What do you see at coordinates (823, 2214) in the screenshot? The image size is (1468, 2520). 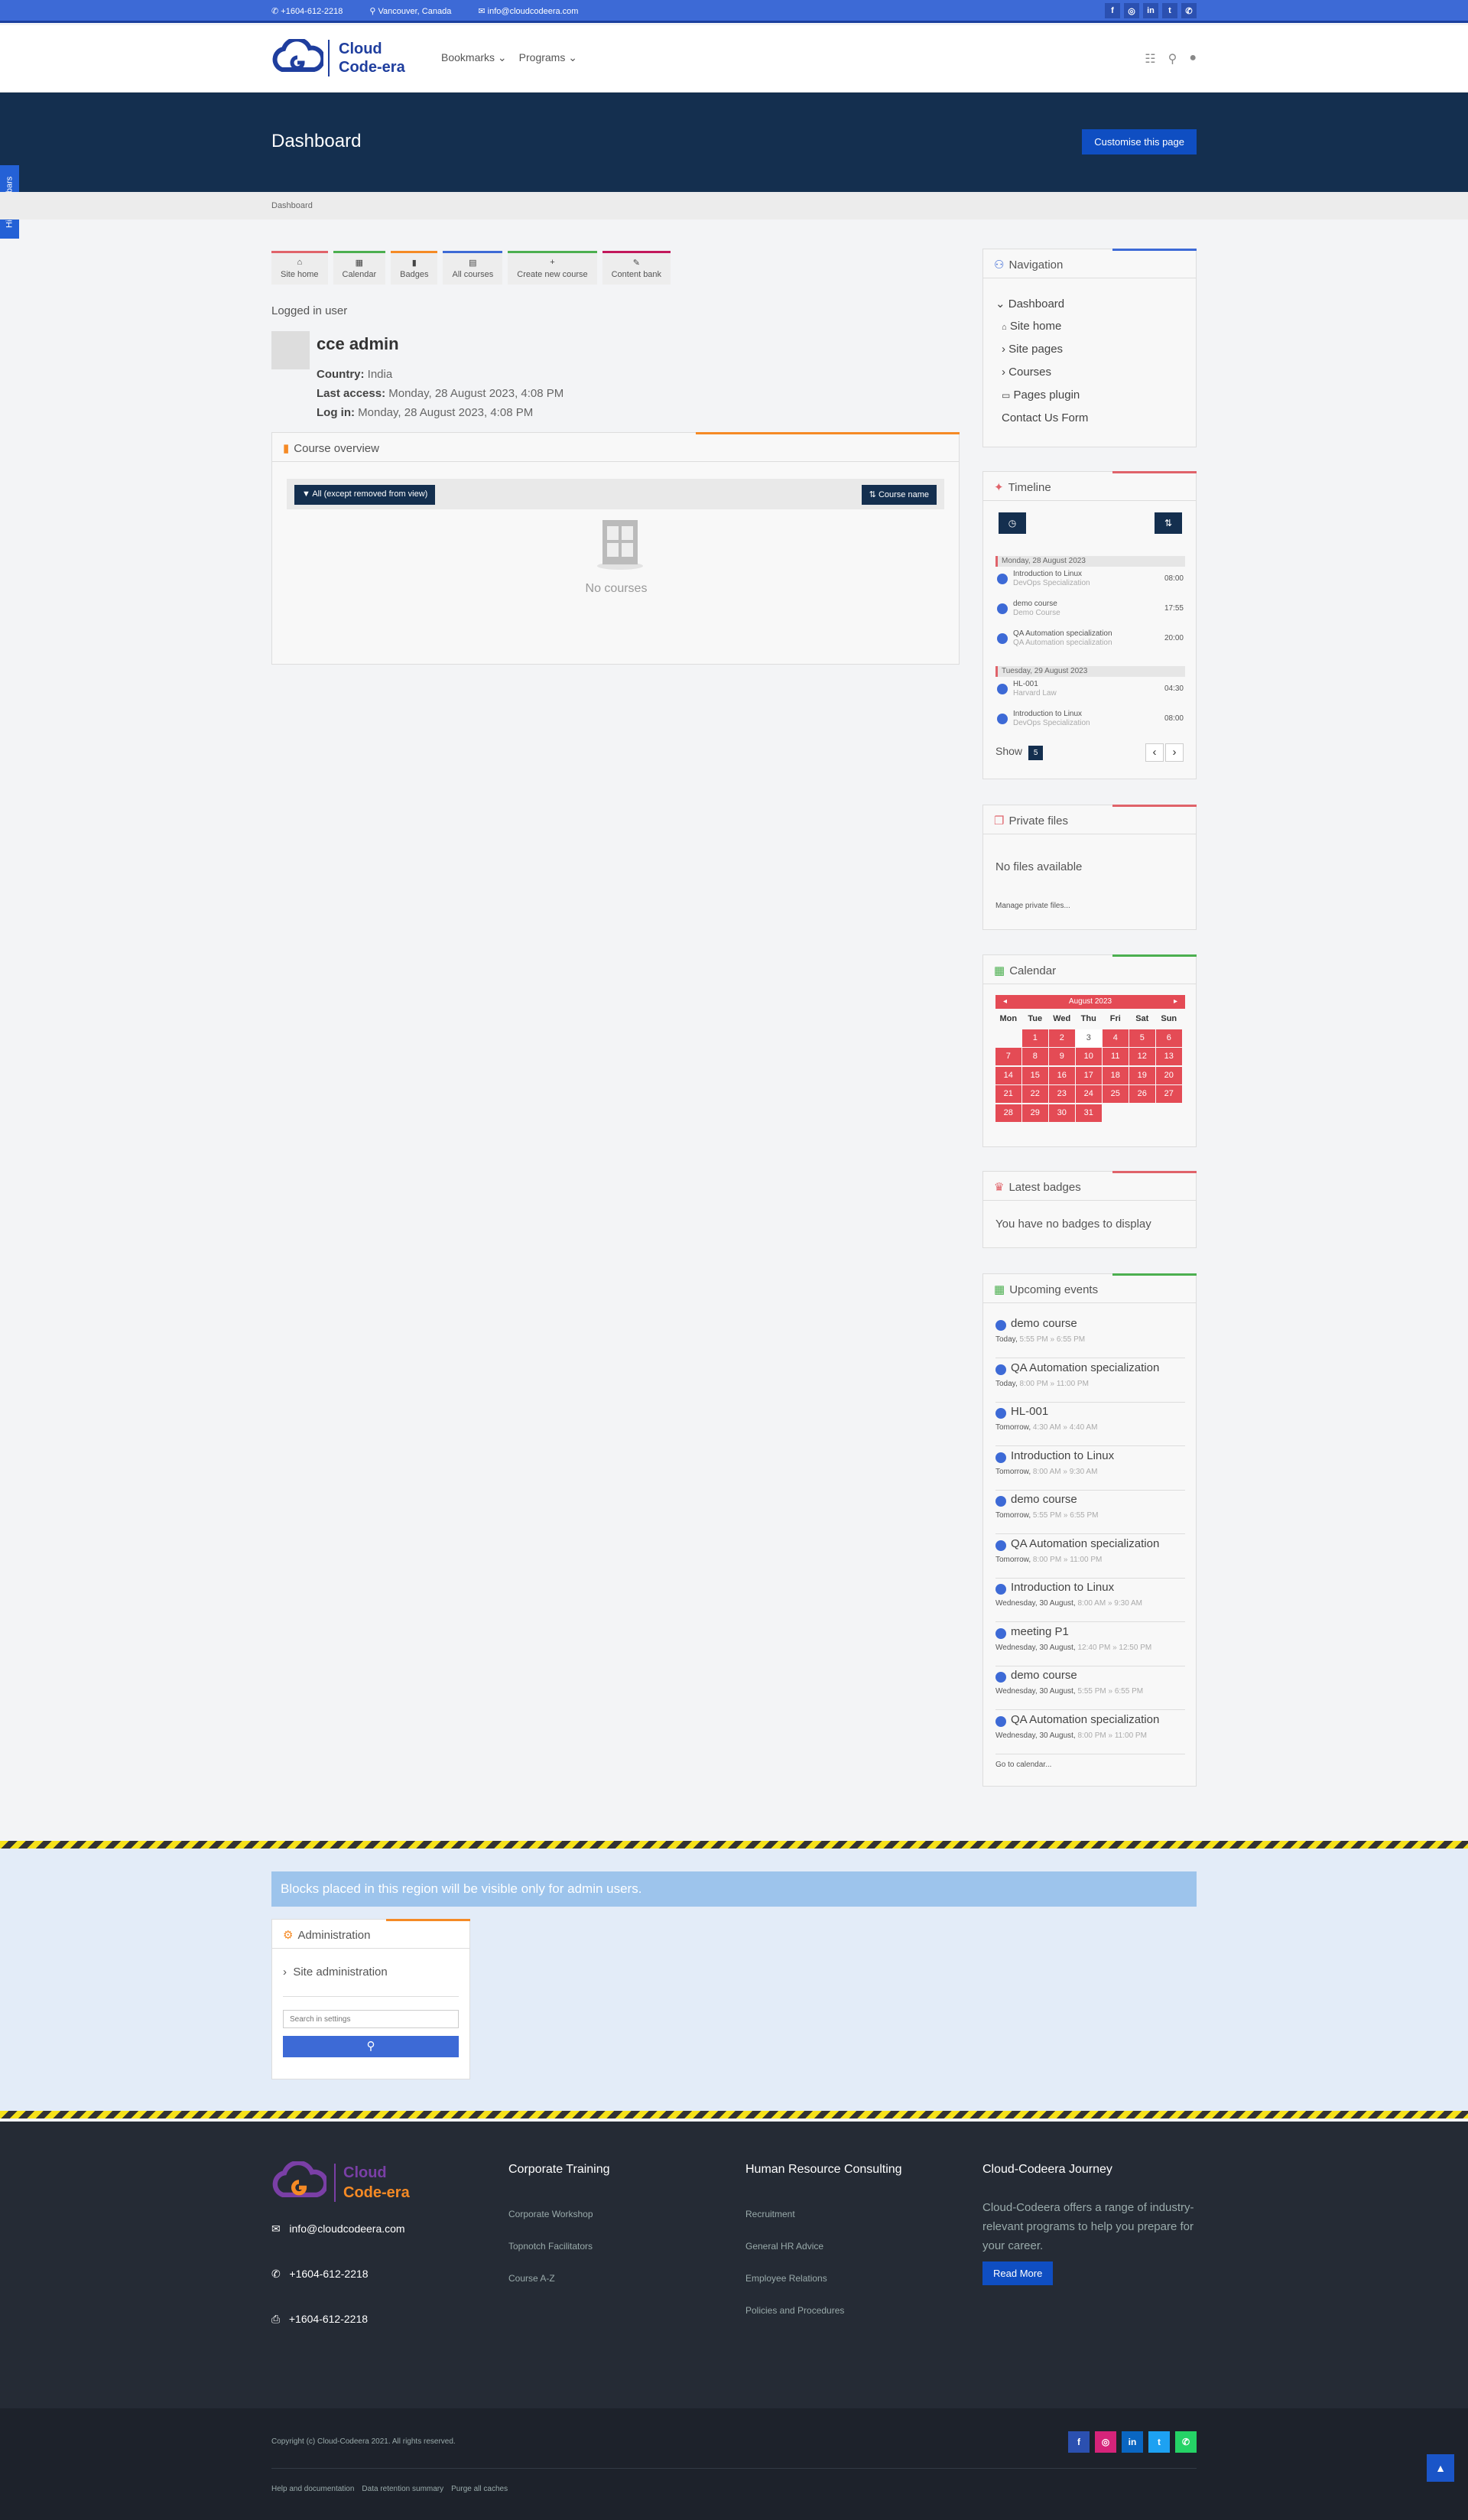 I see `footer-link: Recruitment` at bounding box center [823, 2214].